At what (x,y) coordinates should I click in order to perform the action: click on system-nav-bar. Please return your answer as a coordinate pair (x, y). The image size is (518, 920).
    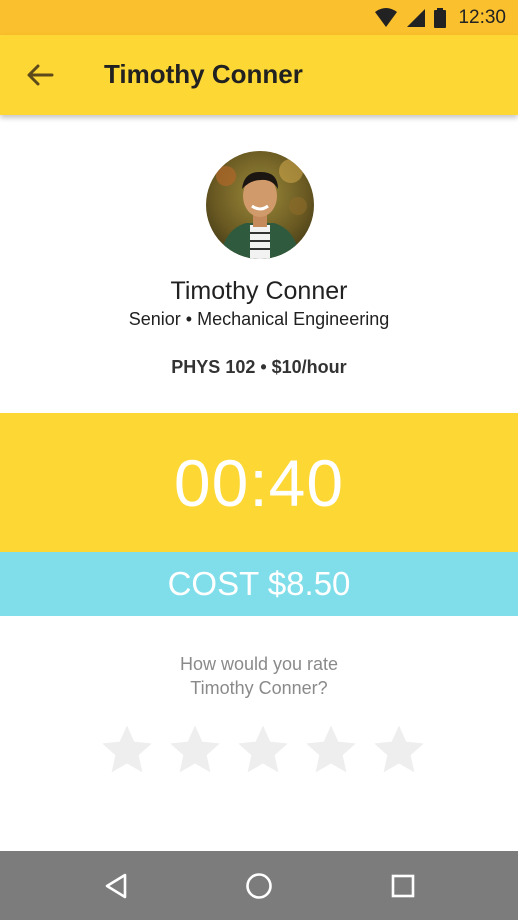
    Looking at the image, I should click on (259, 885).